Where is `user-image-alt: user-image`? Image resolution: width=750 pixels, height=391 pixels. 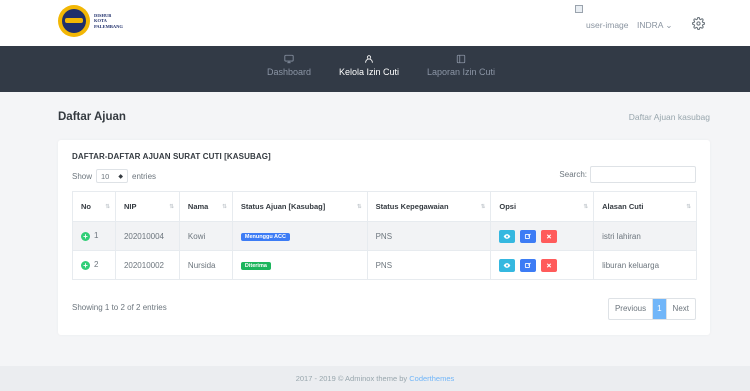
user-image-alt: user-image is located at coordinates (607, 25).